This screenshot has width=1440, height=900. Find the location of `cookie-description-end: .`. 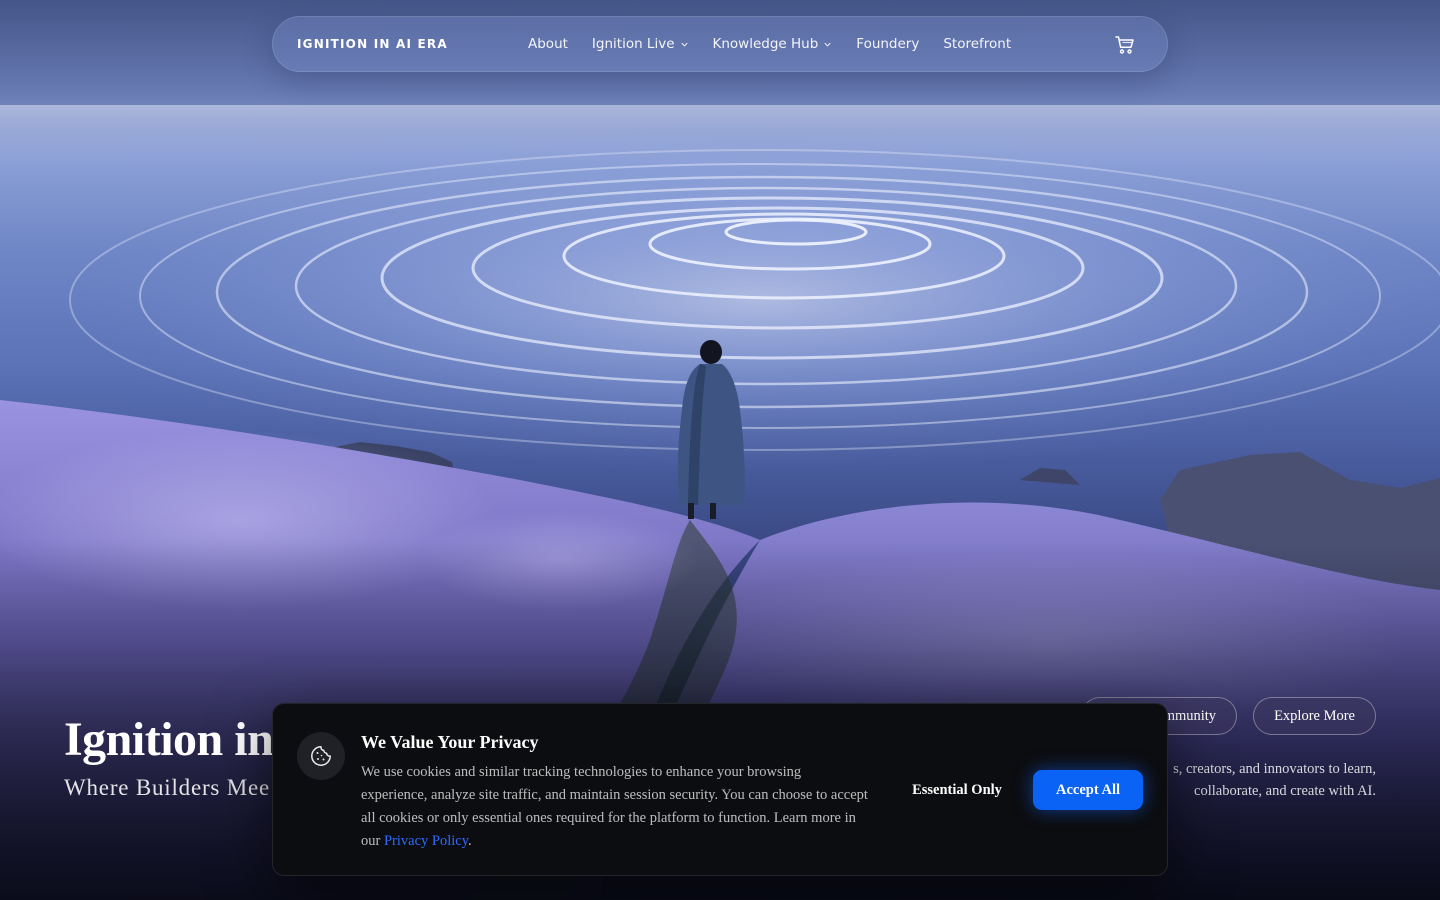

cookie-description-end: . is located at coordinates (470, 841).